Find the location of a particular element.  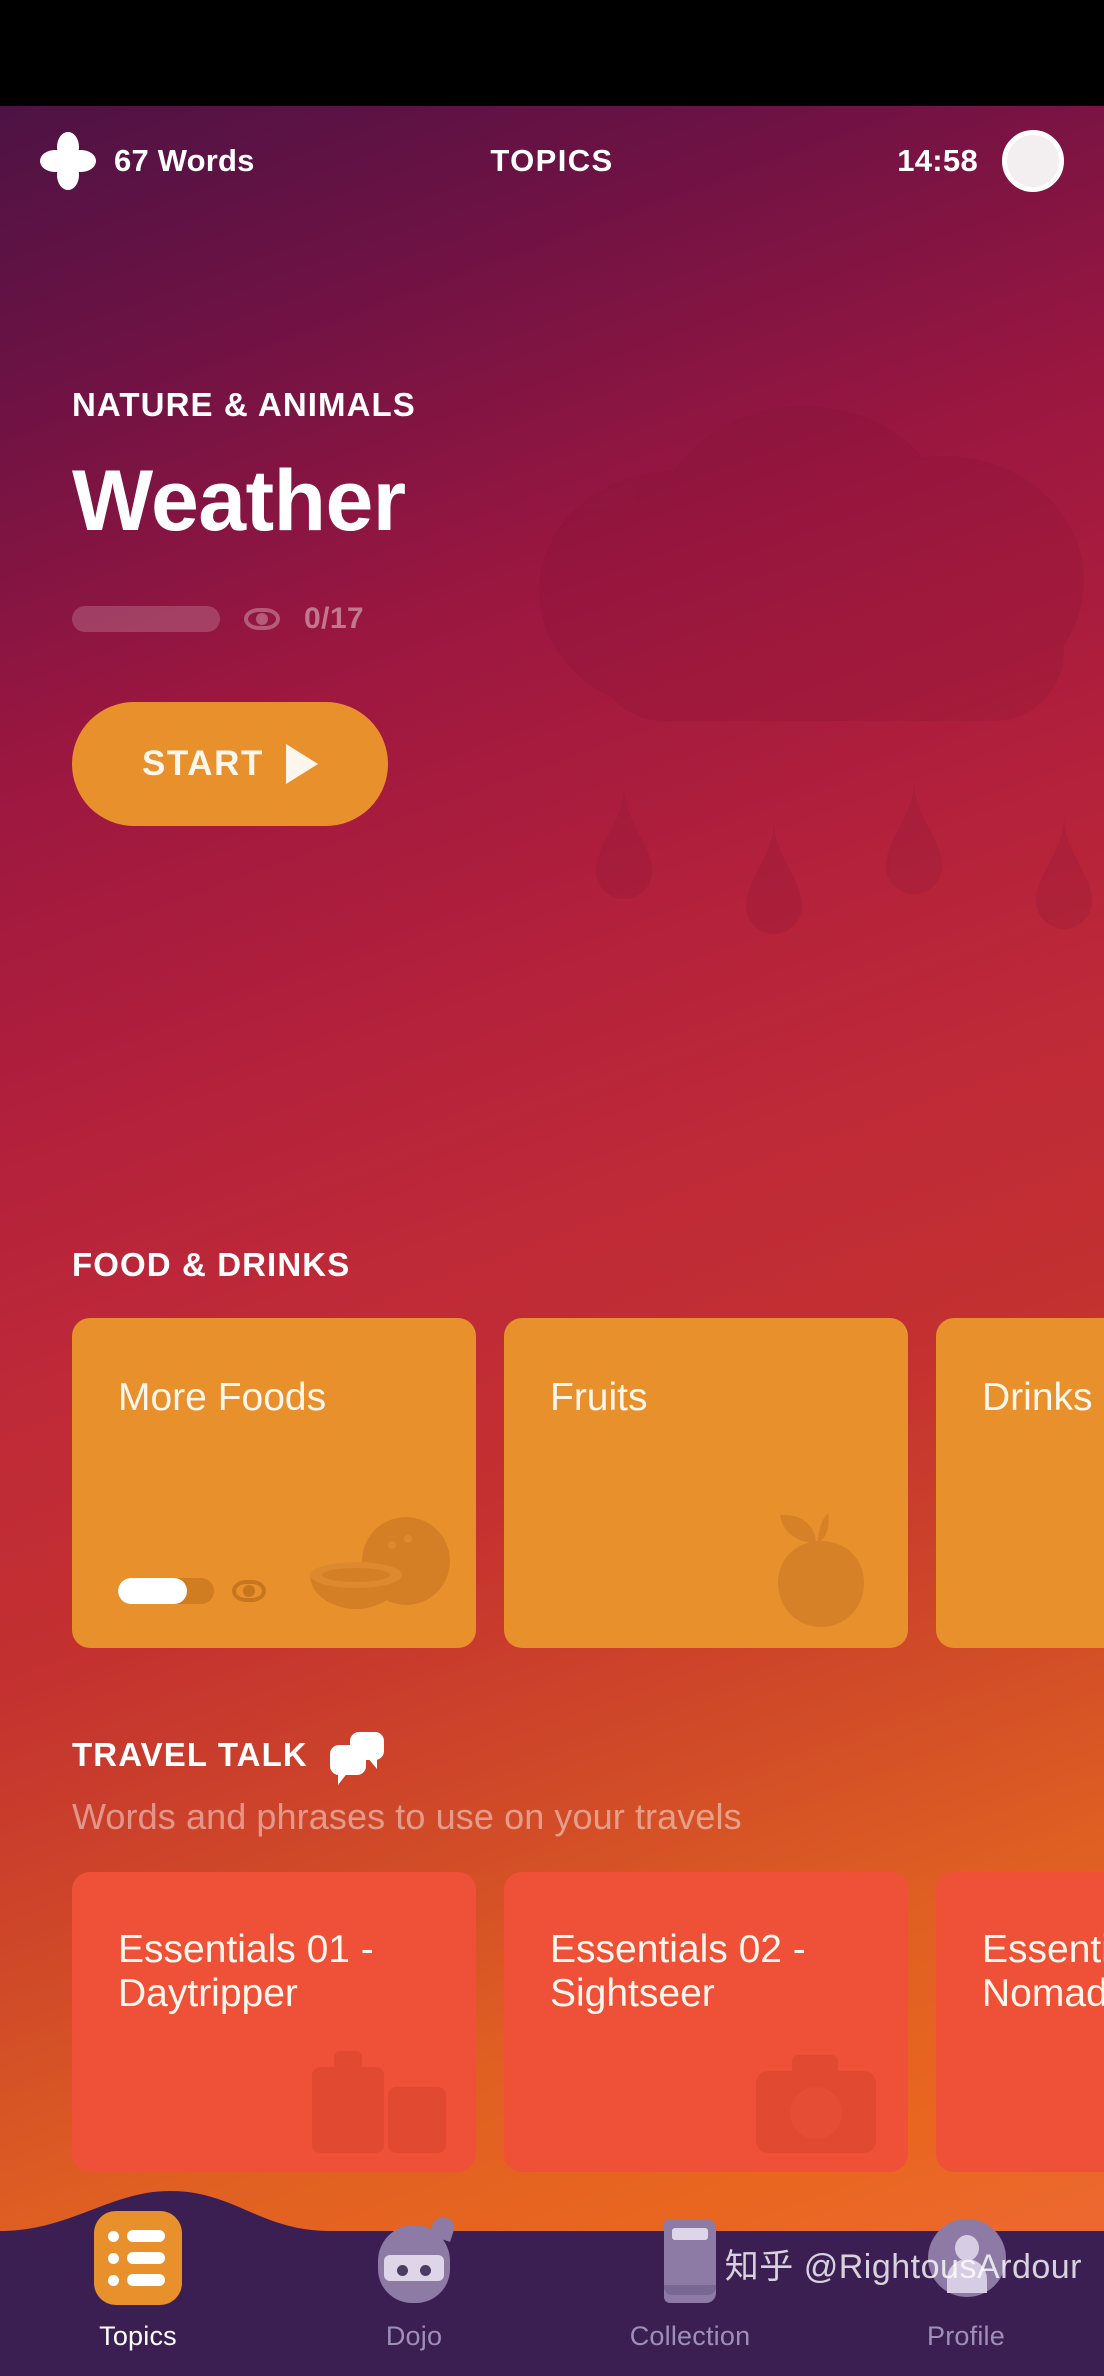

card-carousel: More Foods Fruits Drinks is located at coordinates (552, 1483).